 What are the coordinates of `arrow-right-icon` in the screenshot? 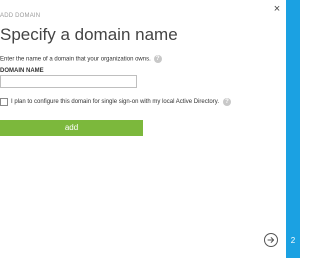 It's located at (271, 240).